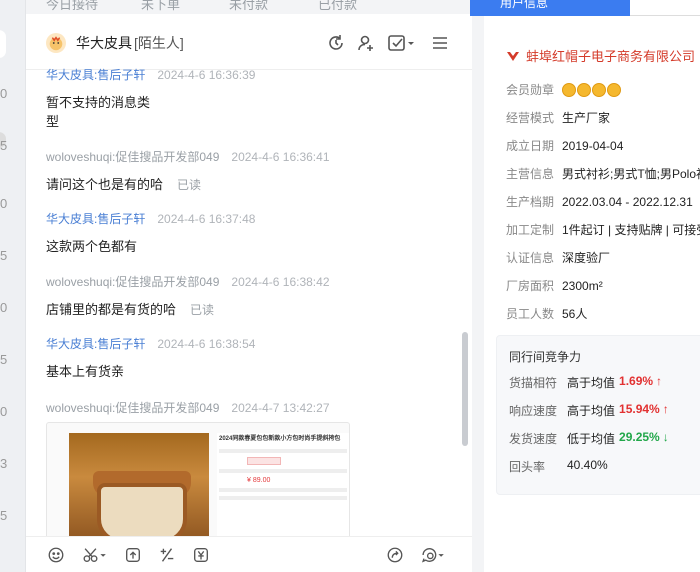  I want to click on company-name: 蚌埠红帽子电子商务有限公司, so click(600, 55).